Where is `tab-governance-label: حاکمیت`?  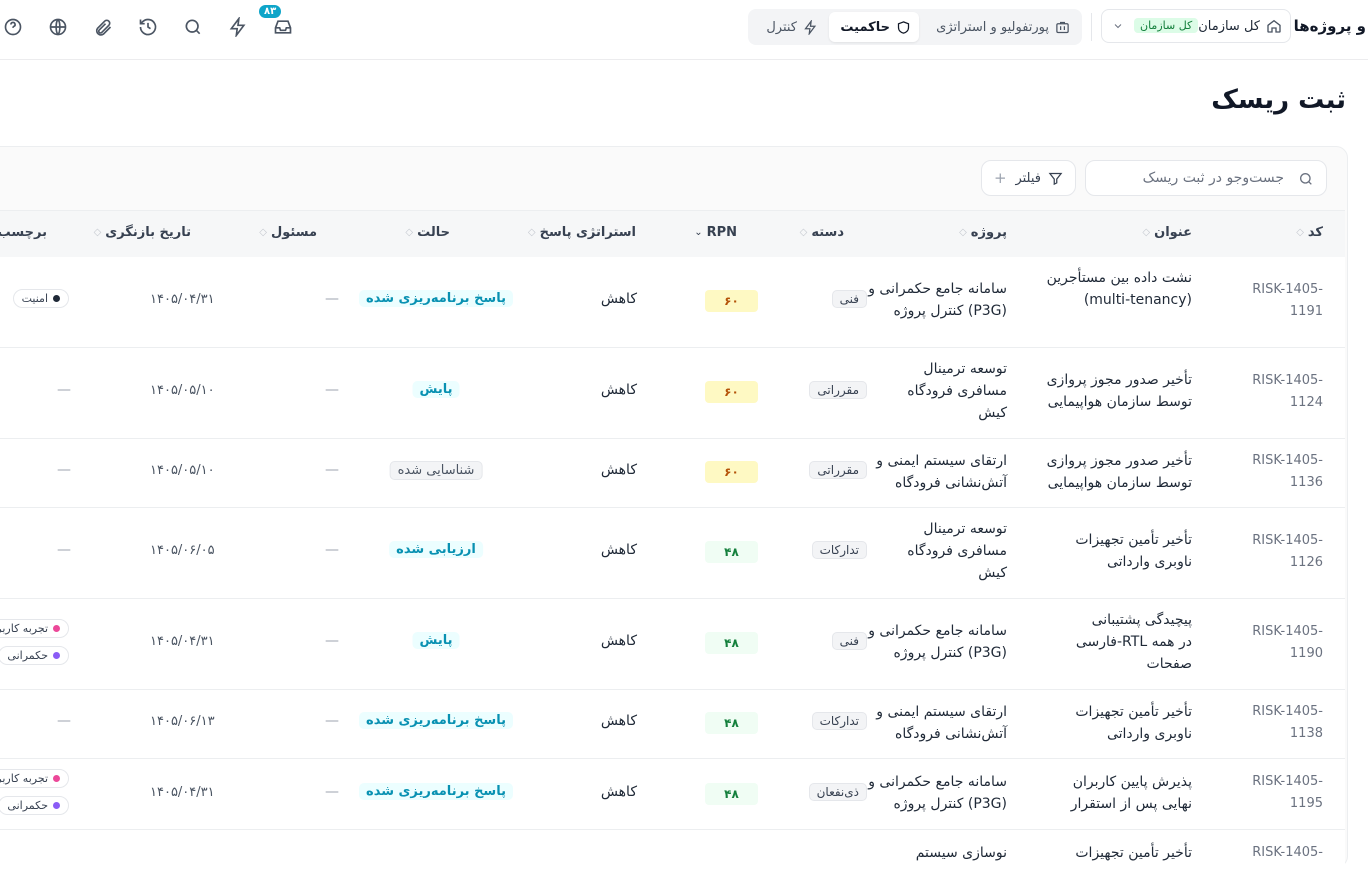
tab-governance-label: حاکمیت is located at coordinates (865, 27).